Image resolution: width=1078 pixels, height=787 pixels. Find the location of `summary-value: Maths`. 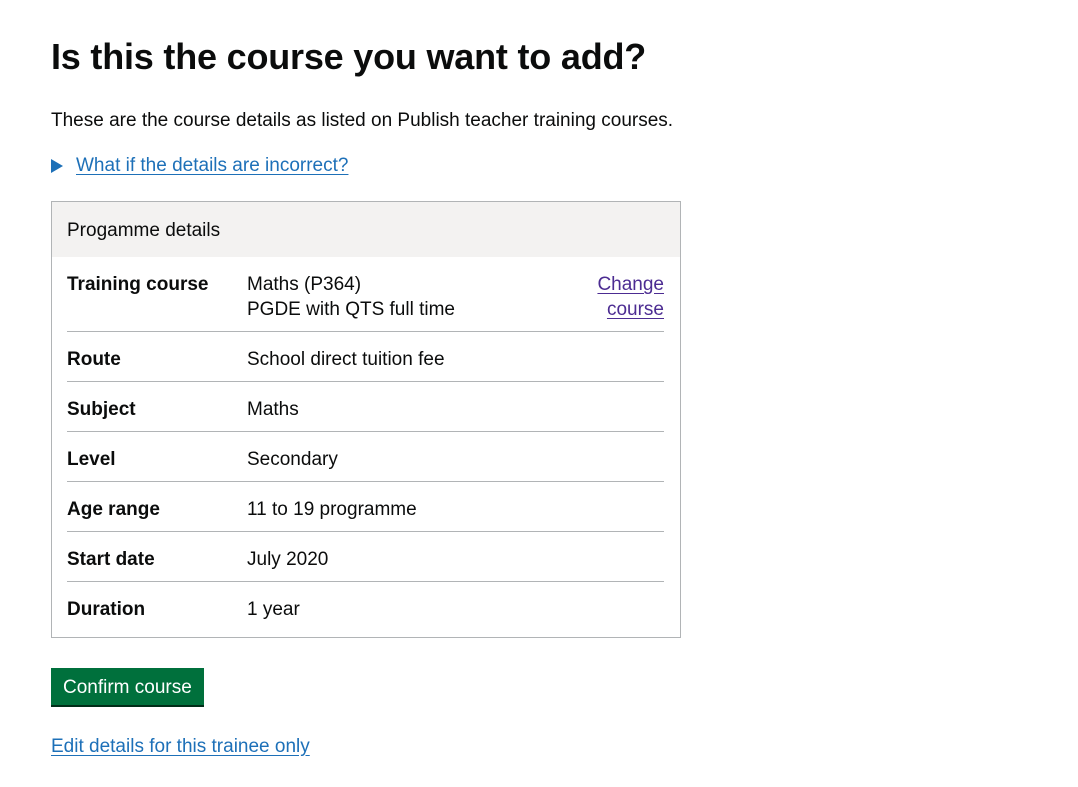

summary-value: Maths is located at coordinates (273, 409).